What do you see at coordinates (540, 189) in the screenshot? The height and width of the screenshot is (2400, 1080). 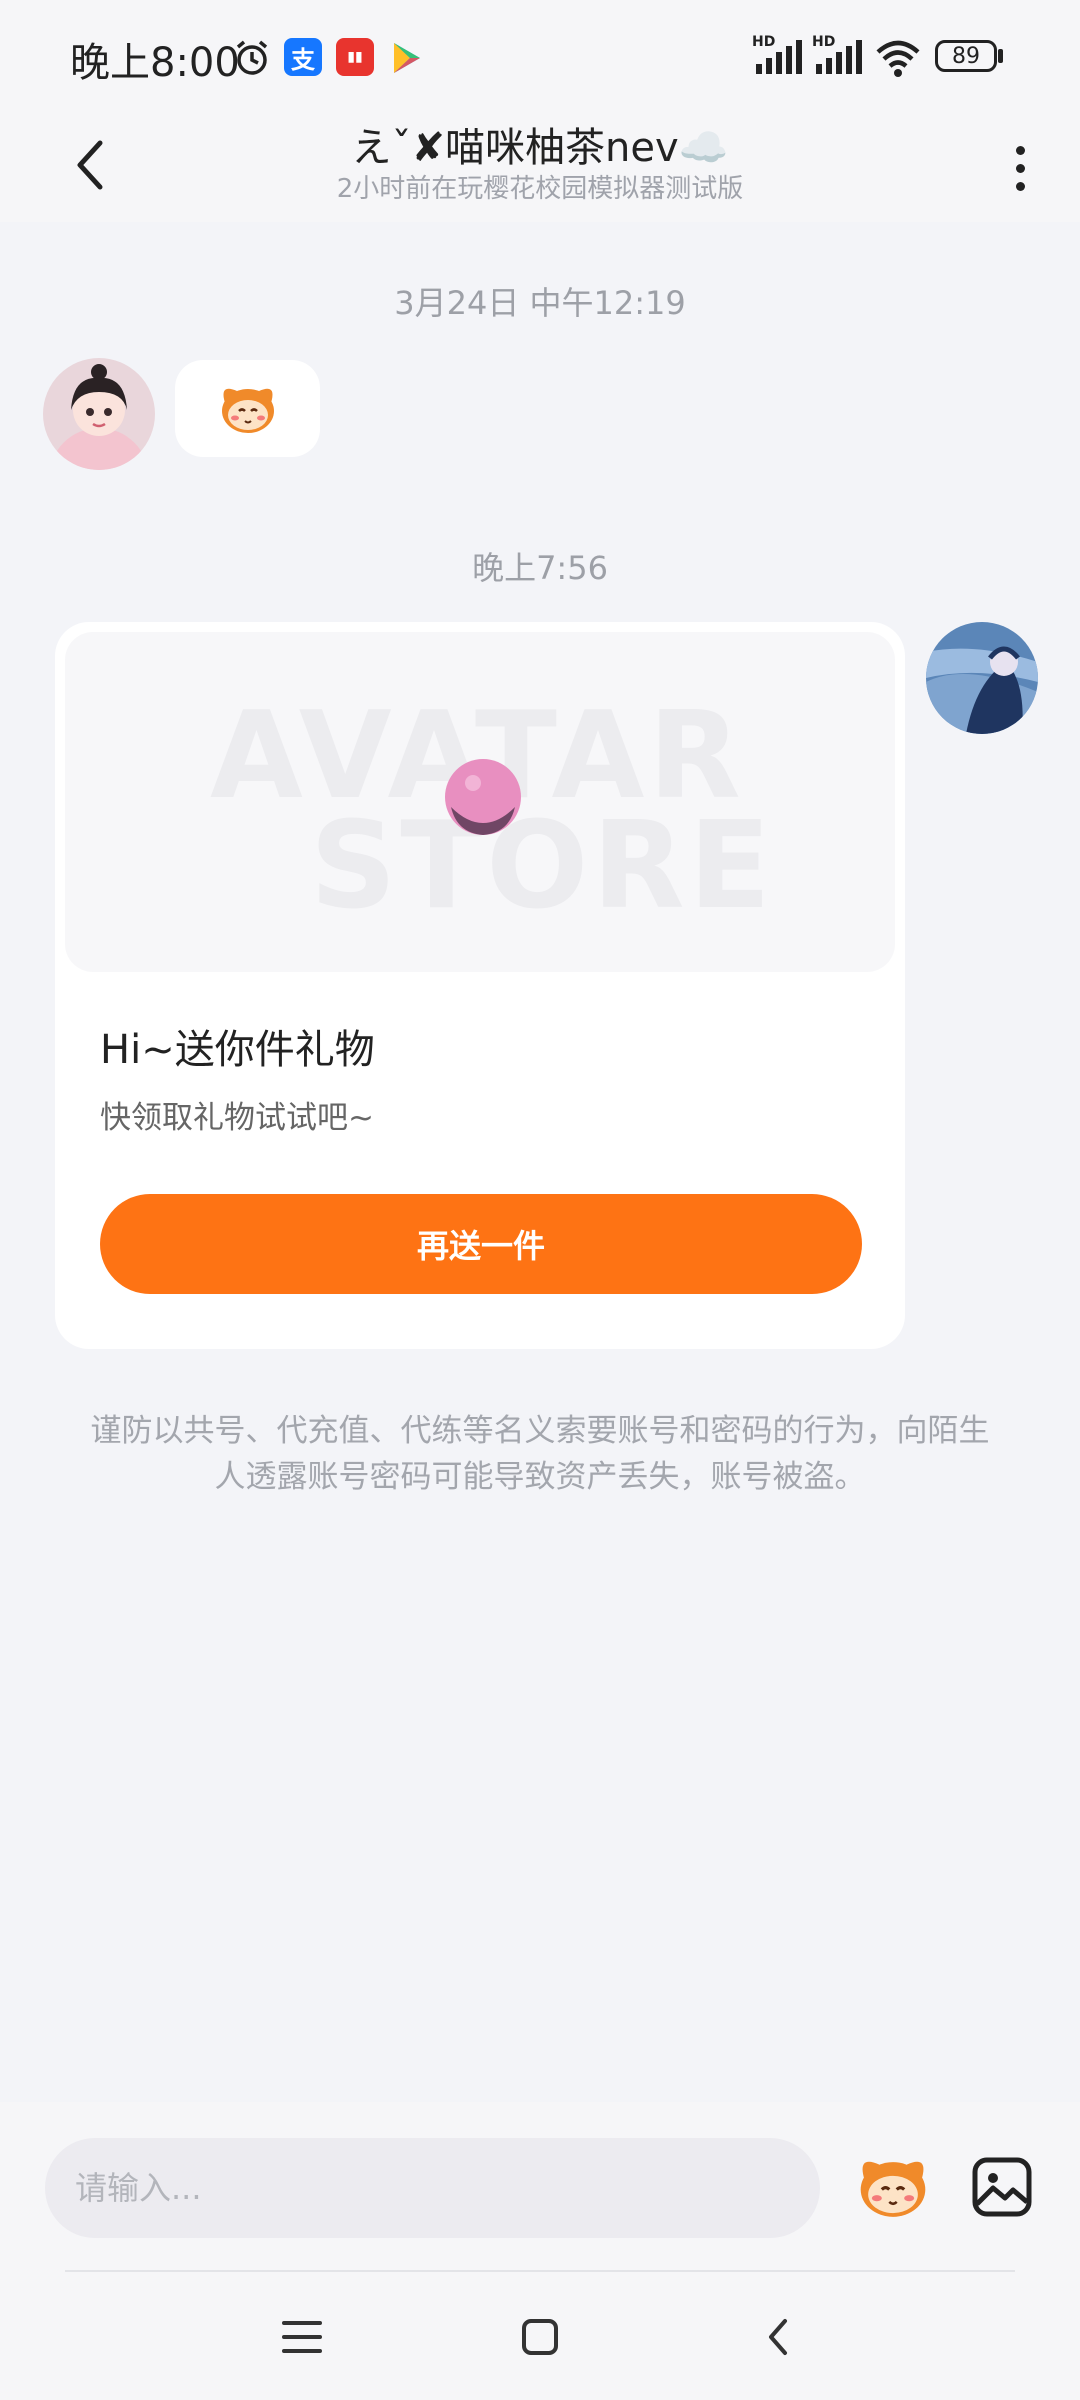 I see `chat-subtitle: 2小时前在玩樱花校园模拟器测试版` at bounding box center [540, 189].